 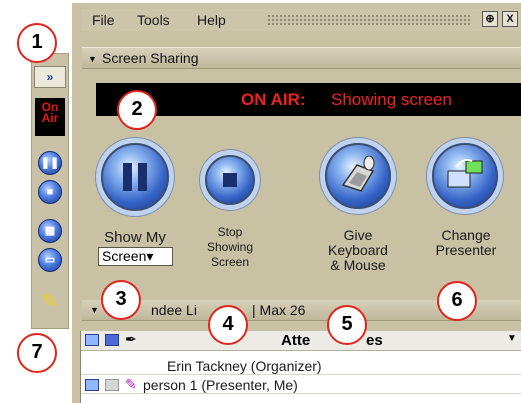 What do you see at coordinates (153, 20) in the screenshot?
I see `menu-tools: Tools` at bounding box center [153, 20].